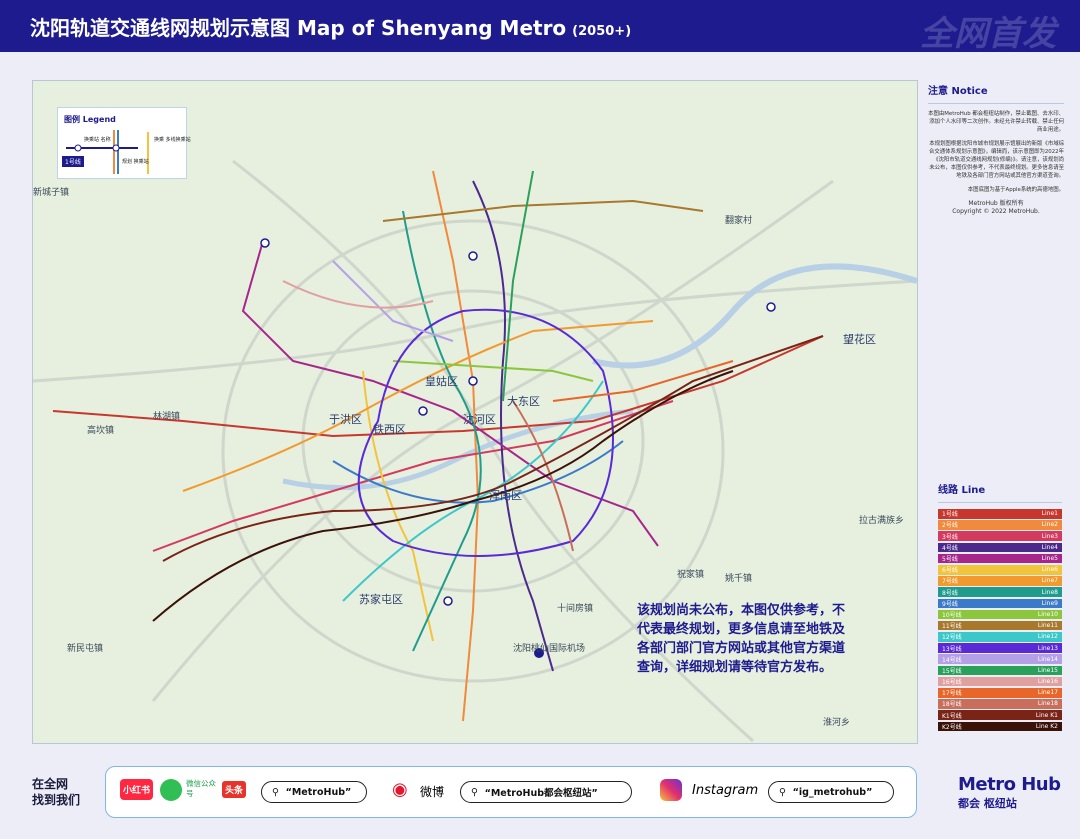 The height and width of the screenshot is (839, 1080). Describe the element at coordinates (602, 31) in the screenshot. I see `title-year: (2050+)` at that location.